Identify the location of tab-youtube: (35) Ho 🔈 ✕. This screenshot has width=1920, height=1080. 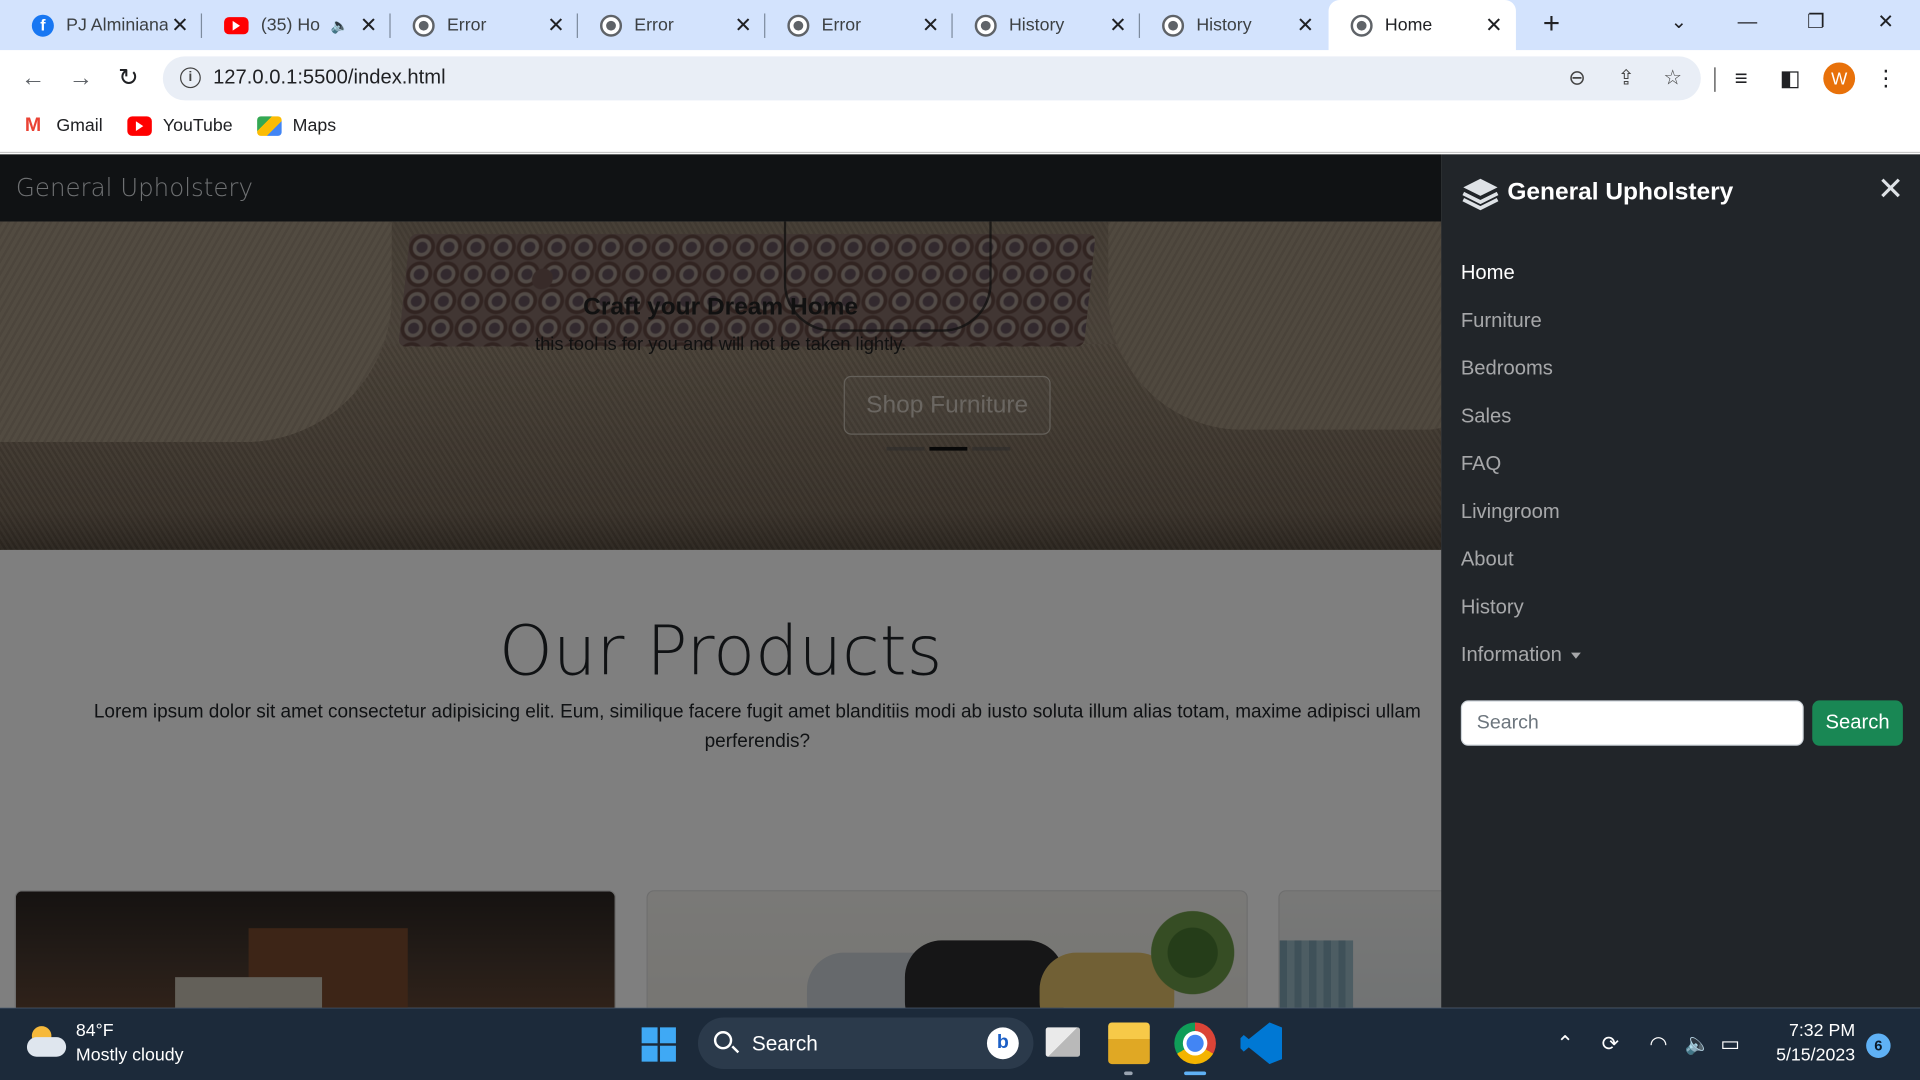
(296, 25).